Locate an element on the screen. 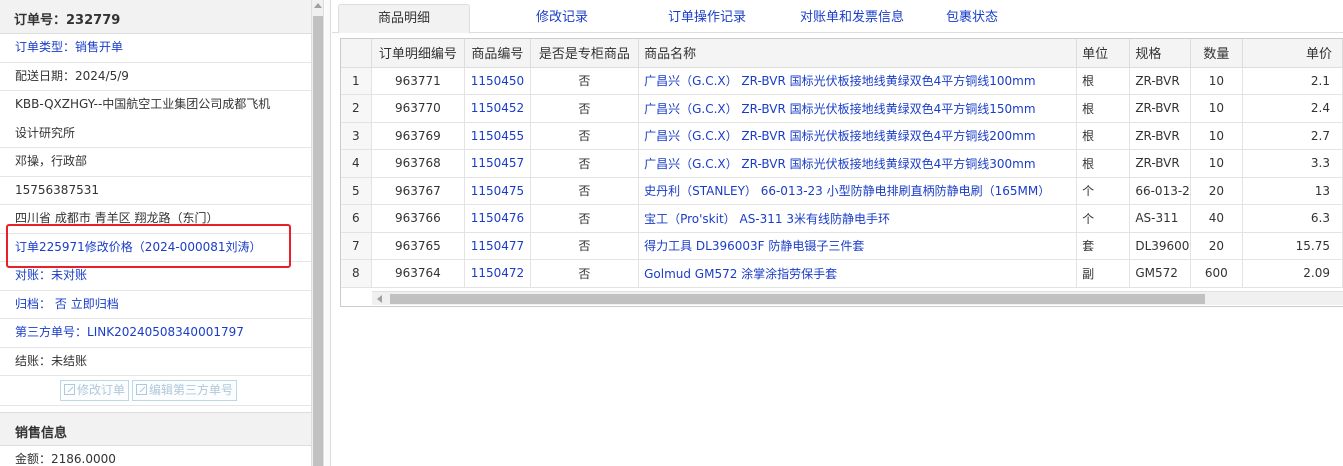 This screenshot has width=1343, height=466. col-product-name: 商品名称 is located at coordinates (858, 53).